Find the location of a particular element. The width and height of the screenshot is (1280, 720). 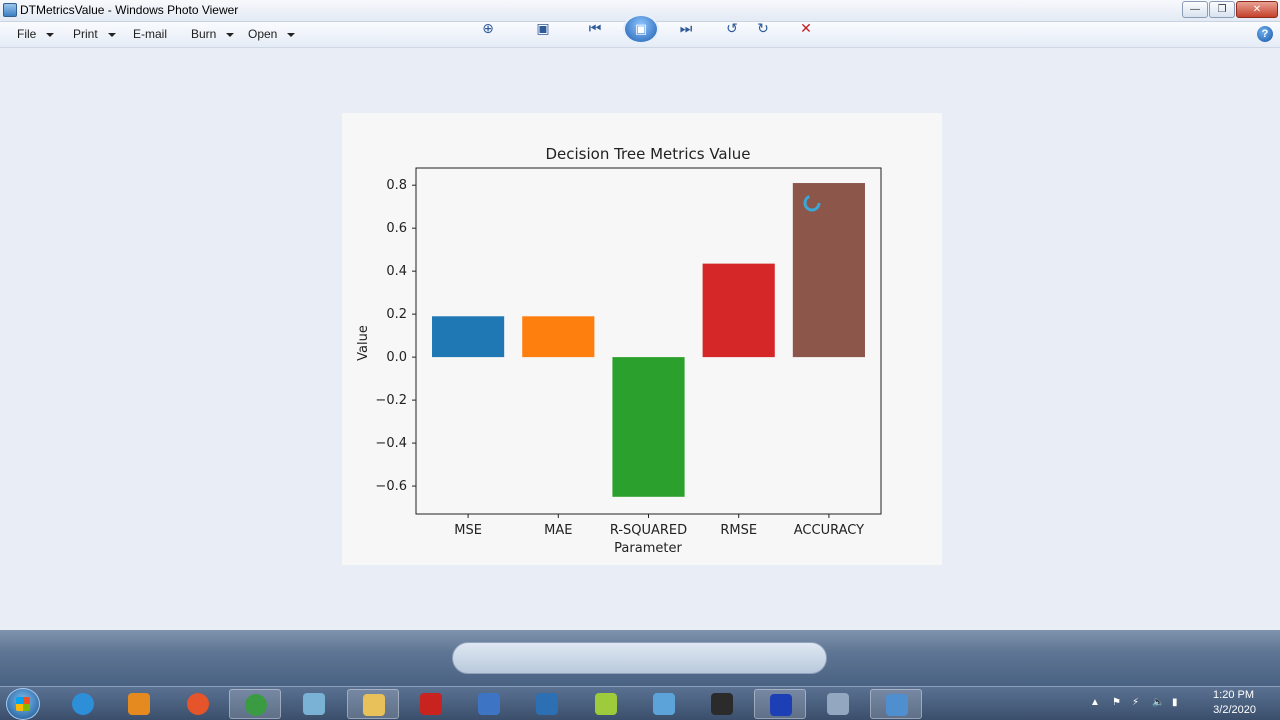

x-tick-label: R-SQUARED is located at coordinates (648, 530).